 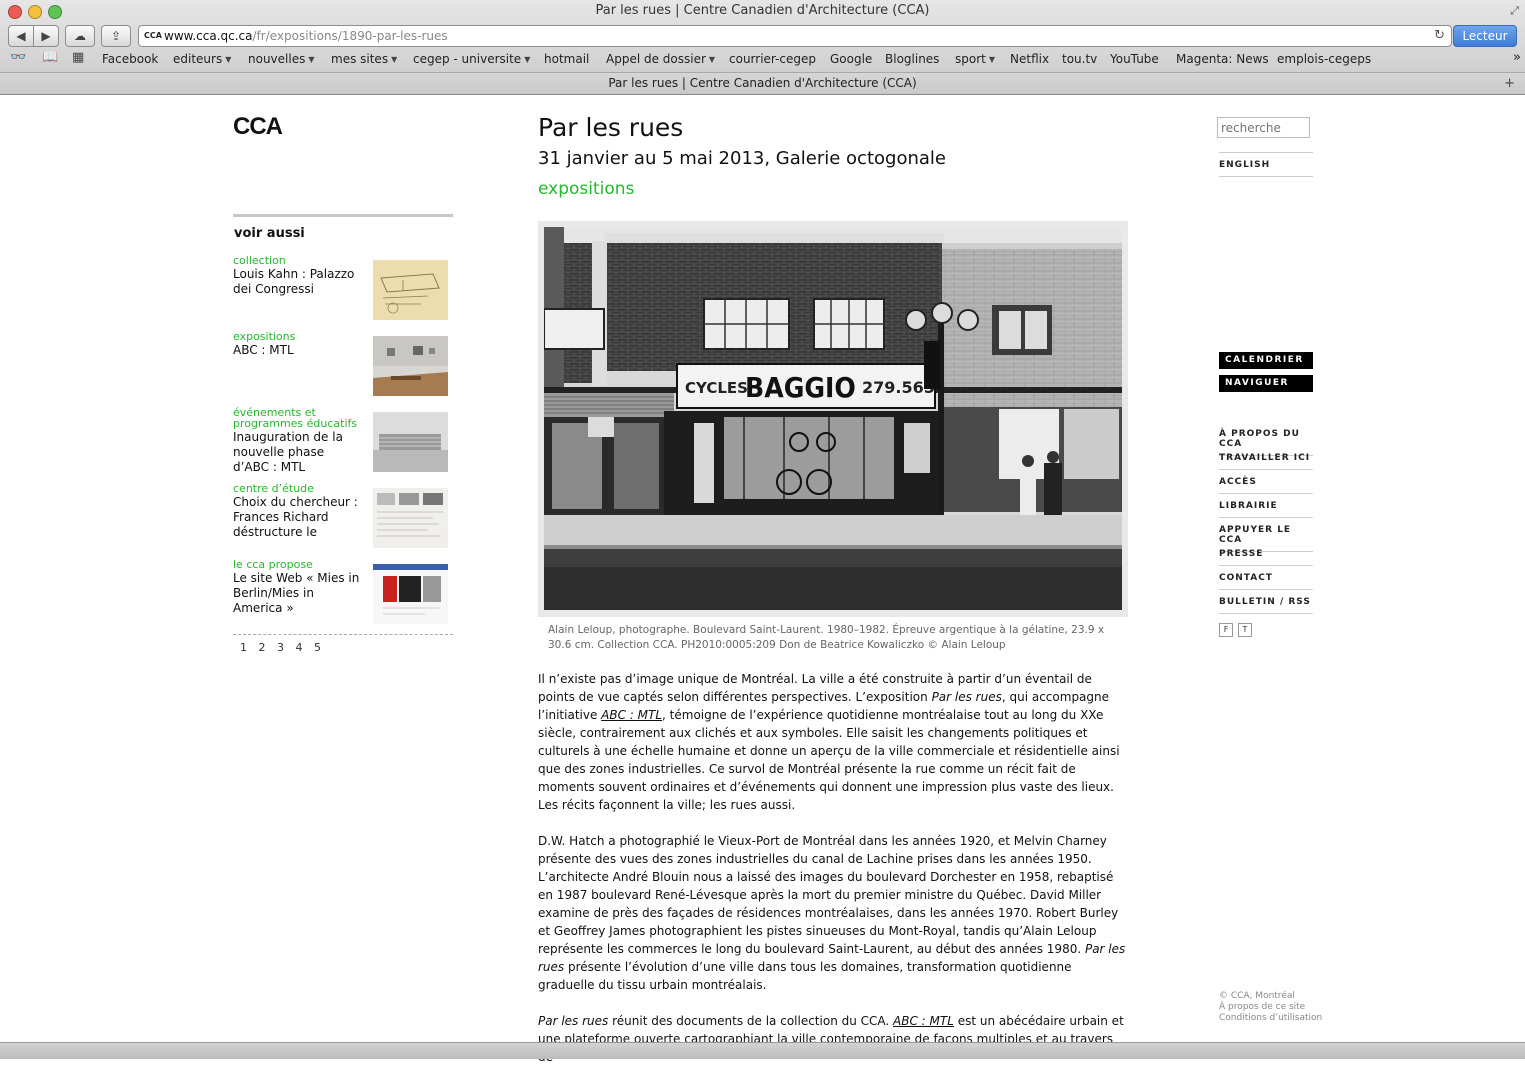 What do you see at coordinates (1079, 59) in the screenshot?
I see `bookmark-item: tou.tv` at bounding box center [1079, 59].